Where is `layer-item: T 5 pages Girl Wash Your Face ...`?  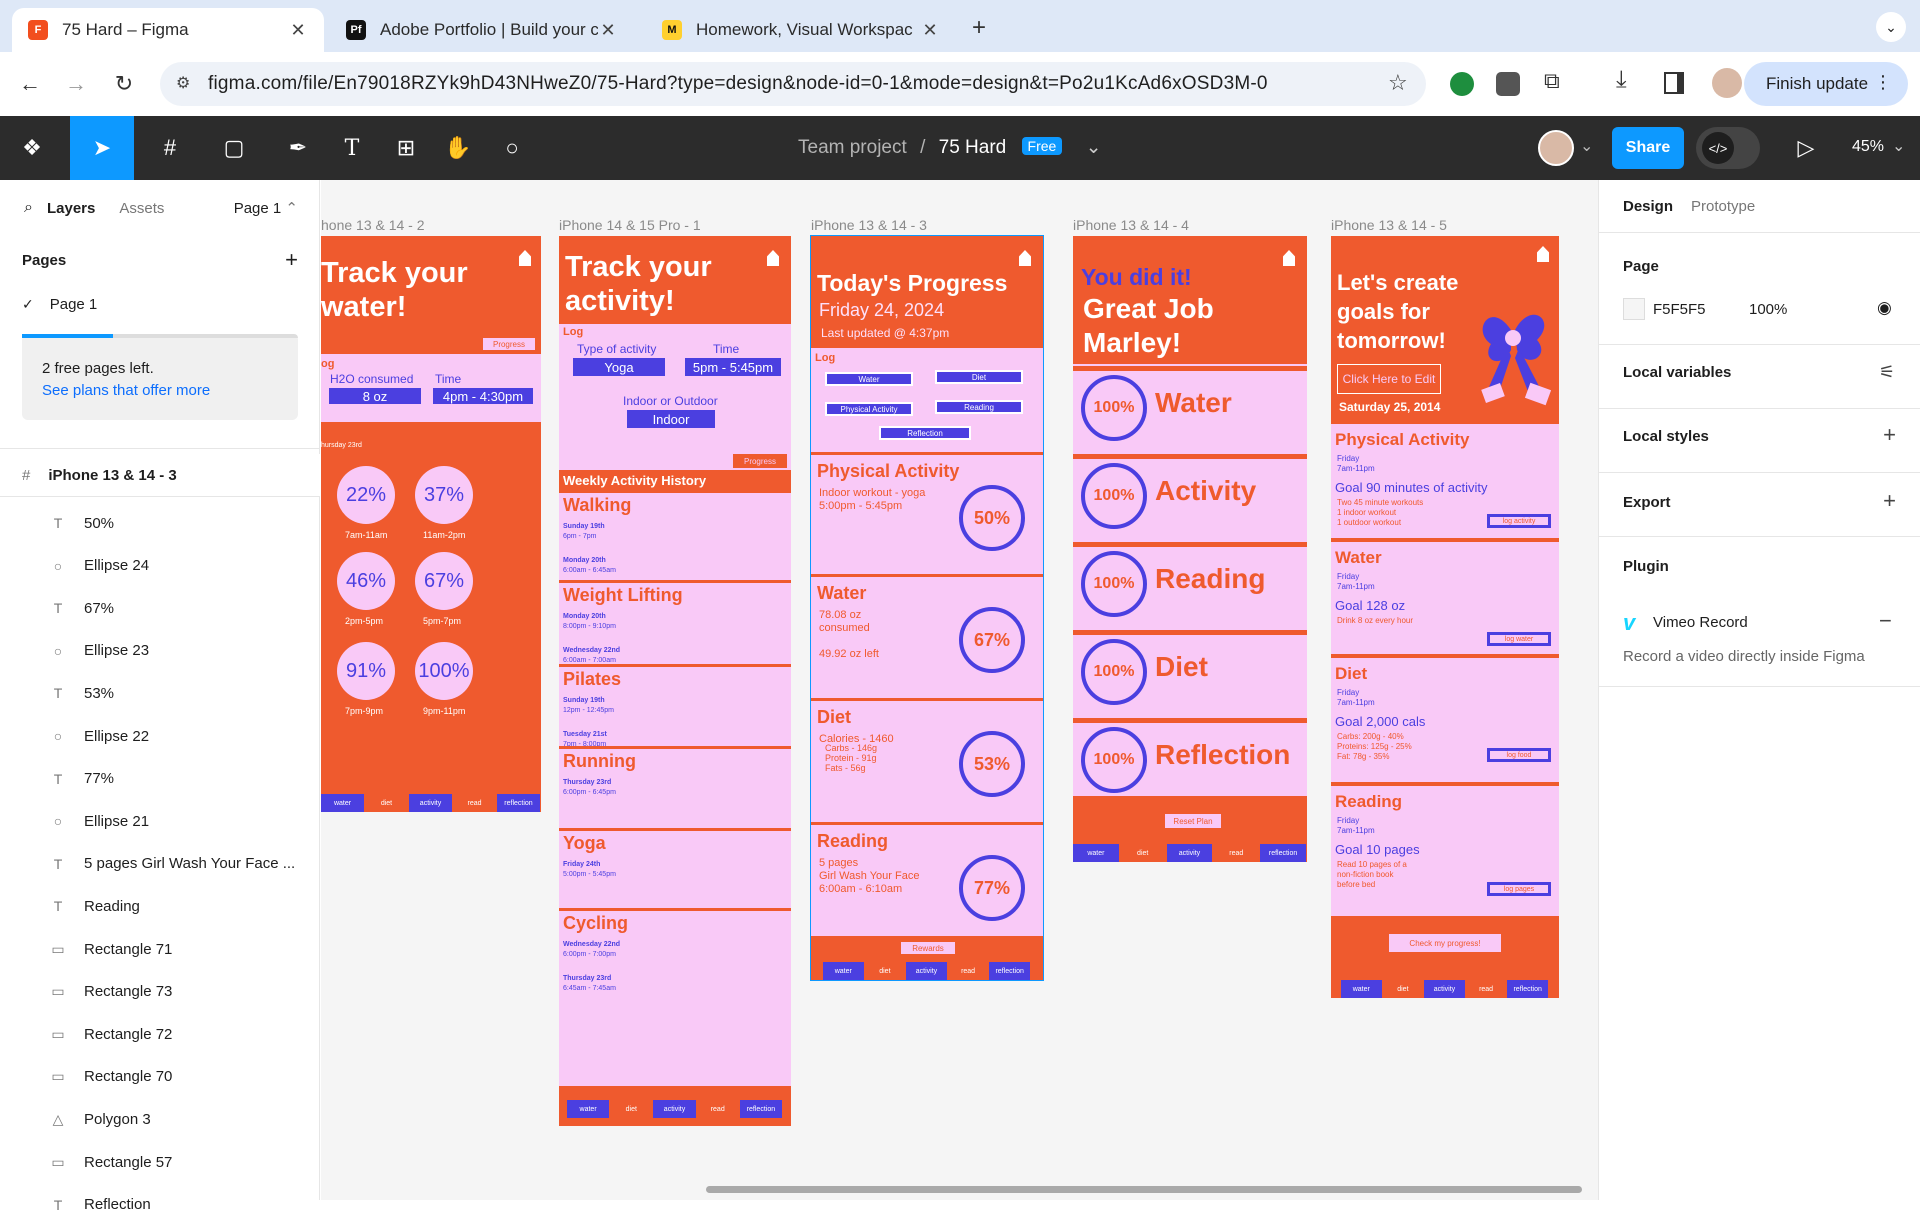 layer-item: T 5 pages Girl Wash Your Face ... is located at coordinates (160, 864).